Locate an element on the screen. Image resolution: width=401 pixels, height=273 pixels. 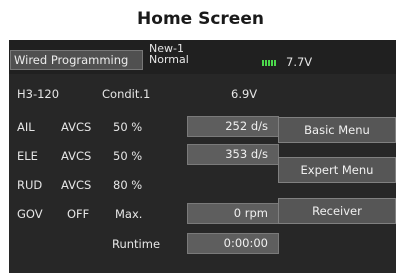
page-heading: Home Screen is located at coordinates (200, 19).